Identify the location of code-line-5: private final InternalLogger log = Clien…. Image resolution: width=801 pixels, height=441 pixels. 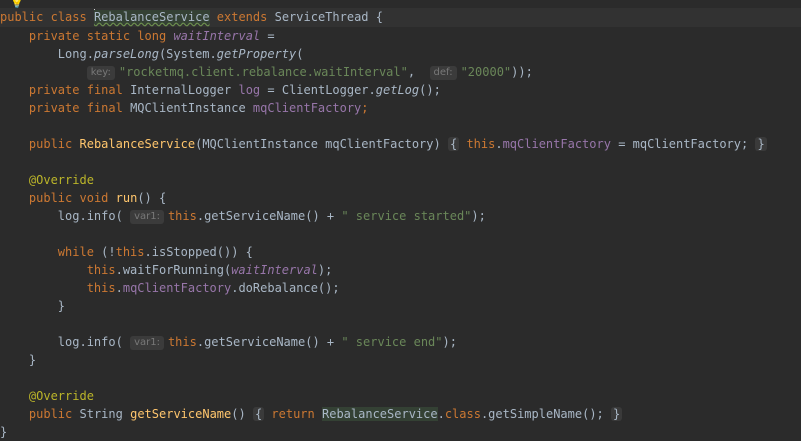
(400, 90).